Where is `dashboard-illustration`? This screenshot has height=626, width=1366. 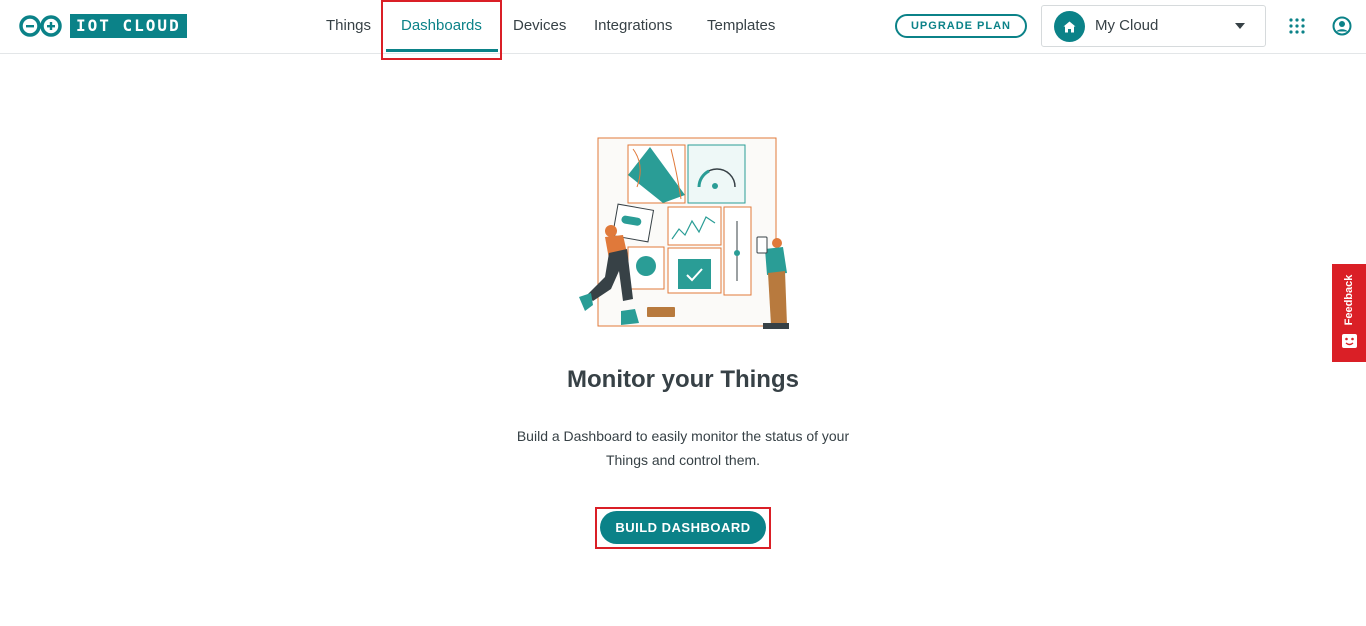 dashboard-illustration is located at coordinates (684, 233).